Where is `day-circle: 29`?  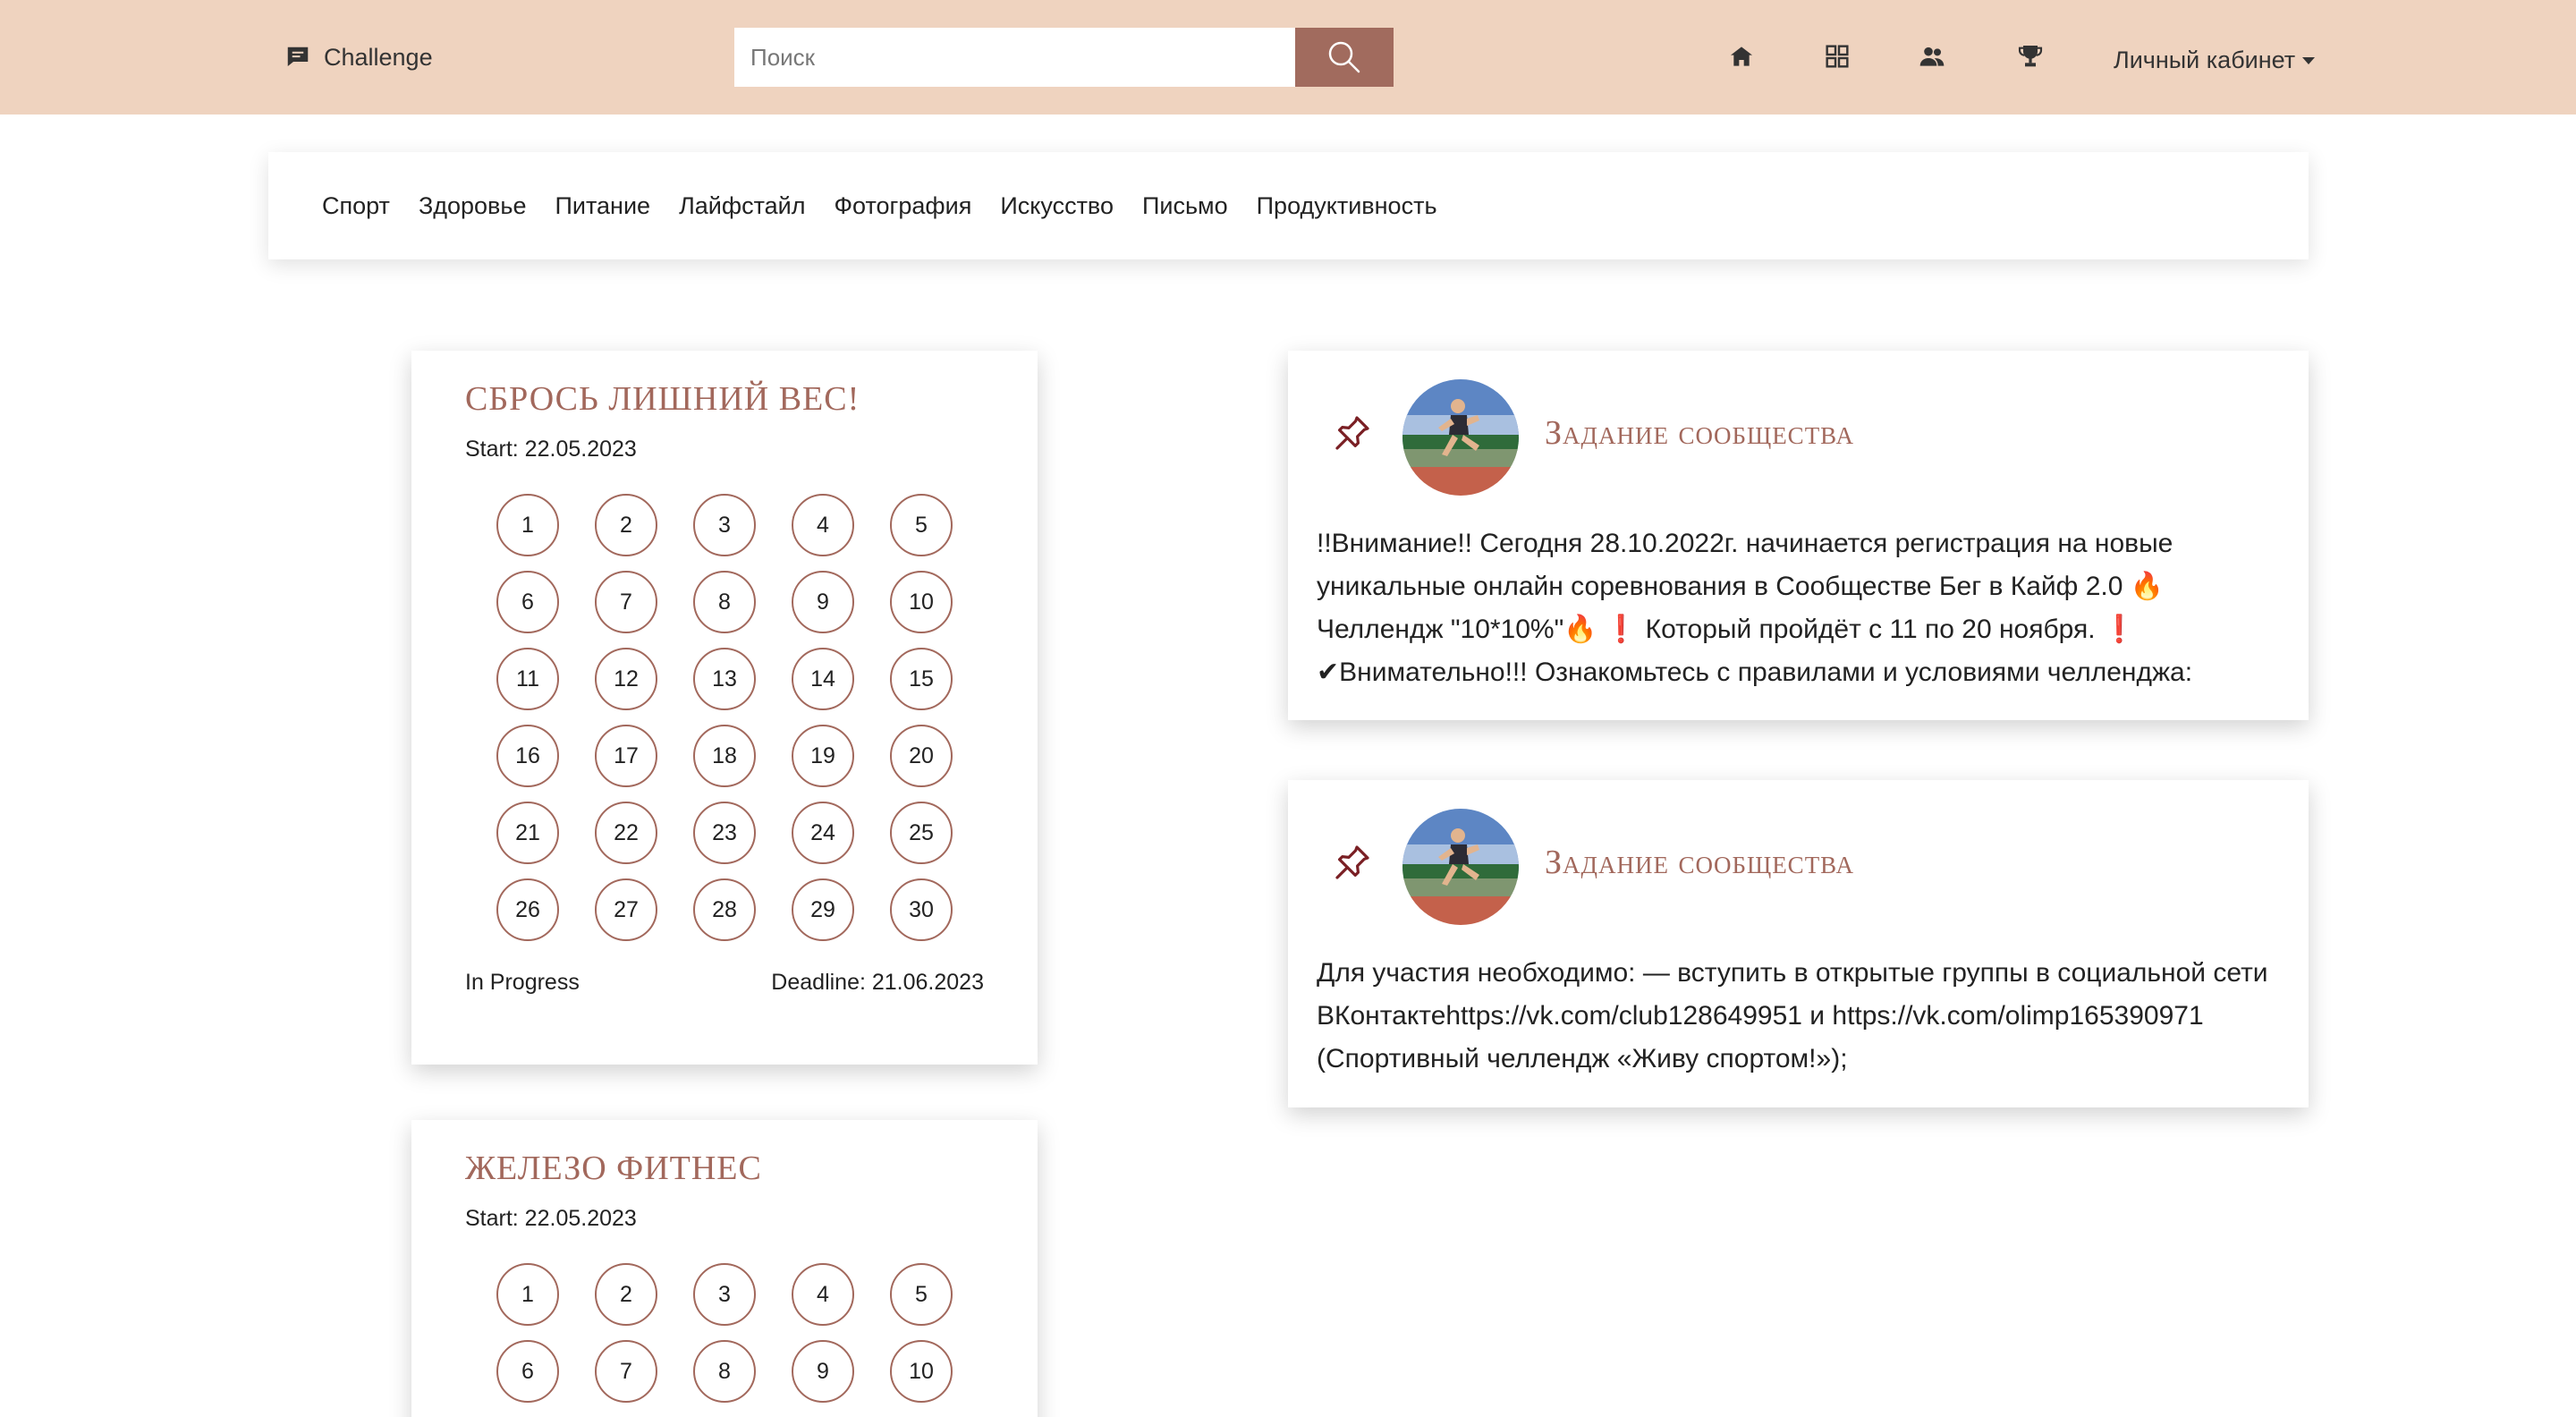
day-circle: 29 is located at coordinates (823, 910).